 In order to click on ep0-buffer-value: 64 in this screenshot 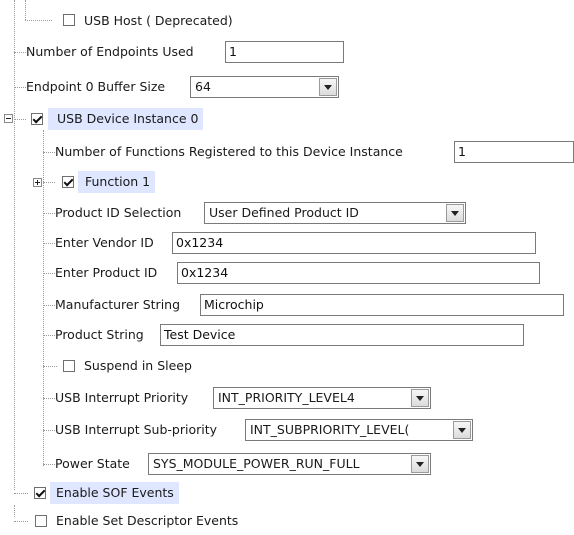, I will do `click(203, 86)`.